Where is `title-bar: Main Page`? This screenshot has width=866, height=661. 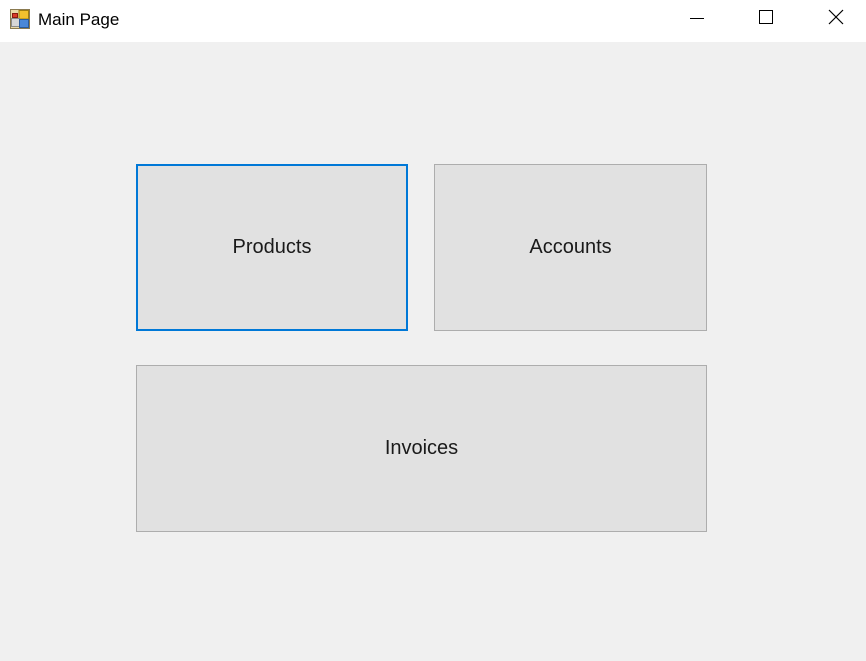 title-bar: Main Page is located at coordinates (433, 21).